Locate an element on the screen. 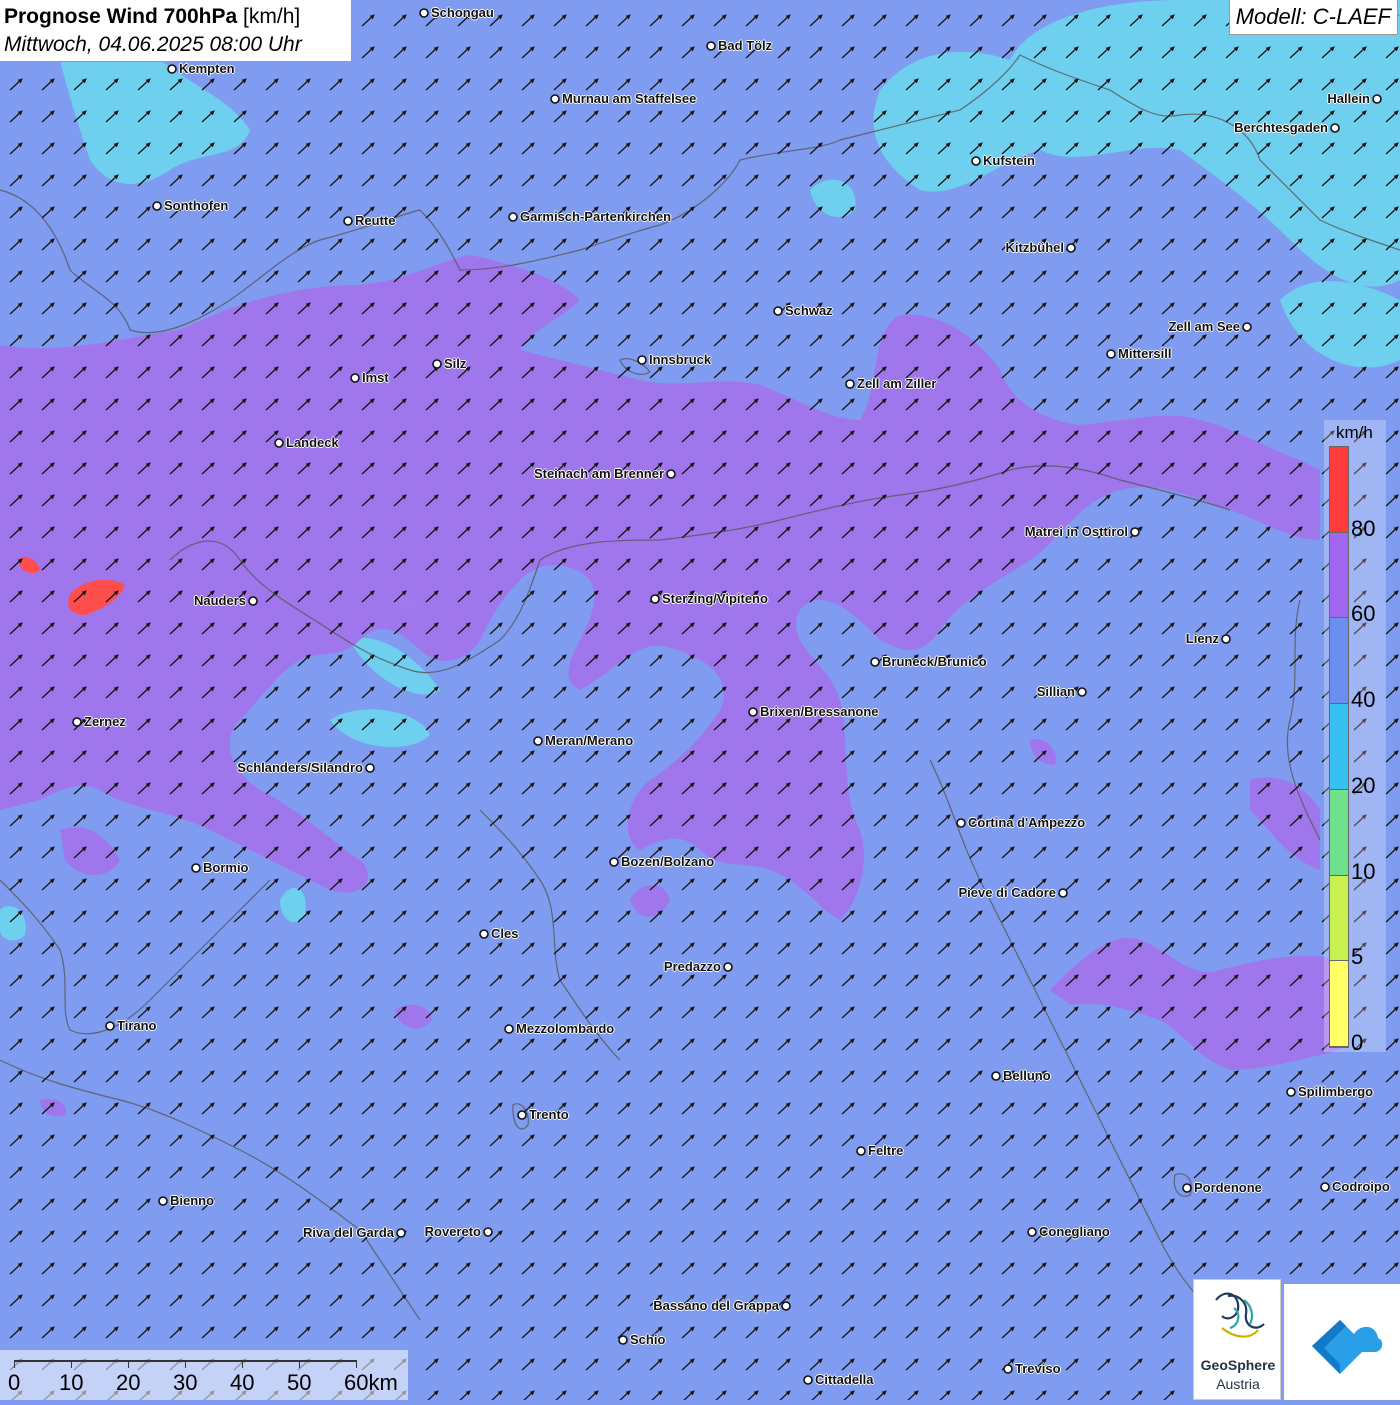  city-label: Mittersill is located at coordinates (1145, 353).